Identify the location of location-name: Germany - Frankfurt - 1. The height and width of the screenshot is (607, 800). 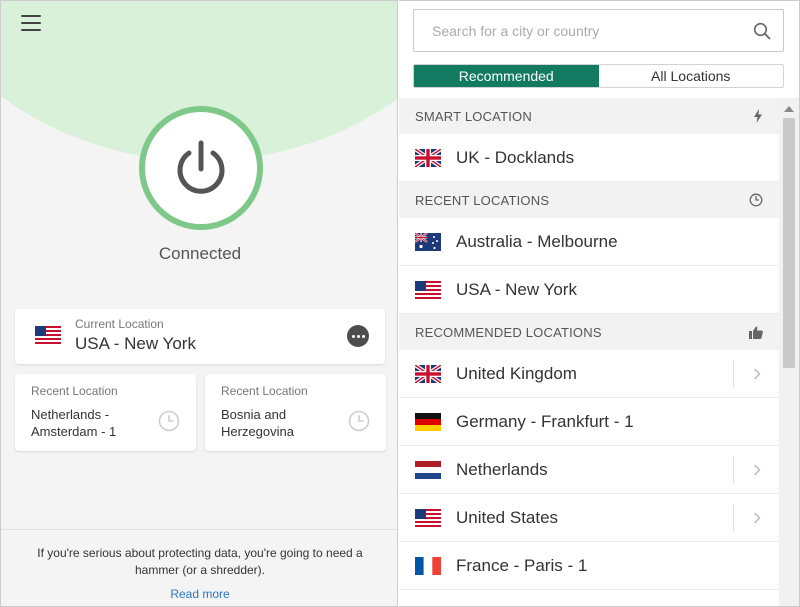
(545, 421).